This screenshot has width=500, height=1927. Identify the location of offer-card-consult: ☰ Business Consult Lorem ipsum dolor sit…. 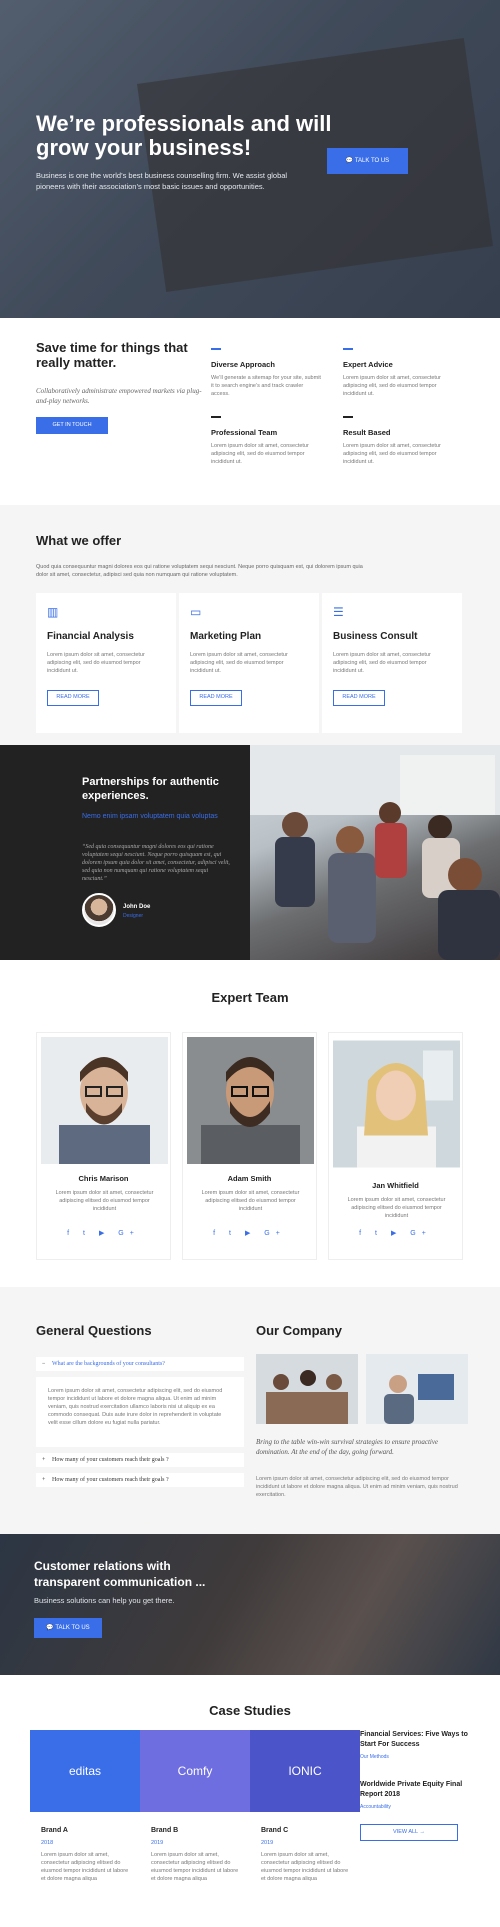
(392, 663).